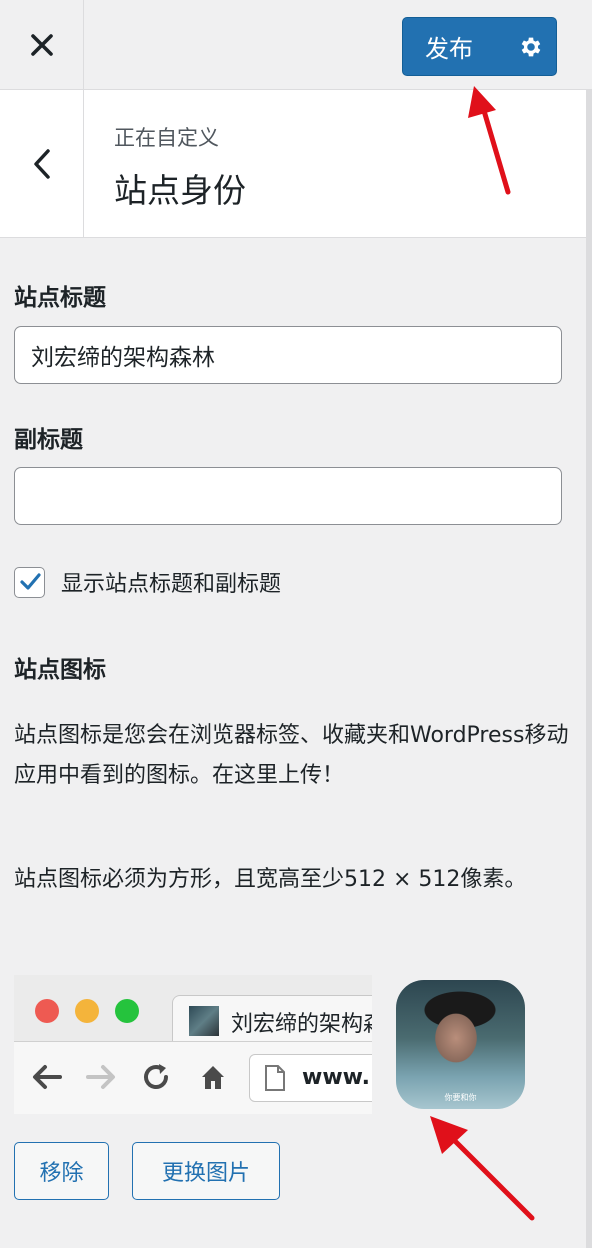  Describe the element at coordinates (47, 1011) in the screenshot. I see `window-close-dot` at that location.